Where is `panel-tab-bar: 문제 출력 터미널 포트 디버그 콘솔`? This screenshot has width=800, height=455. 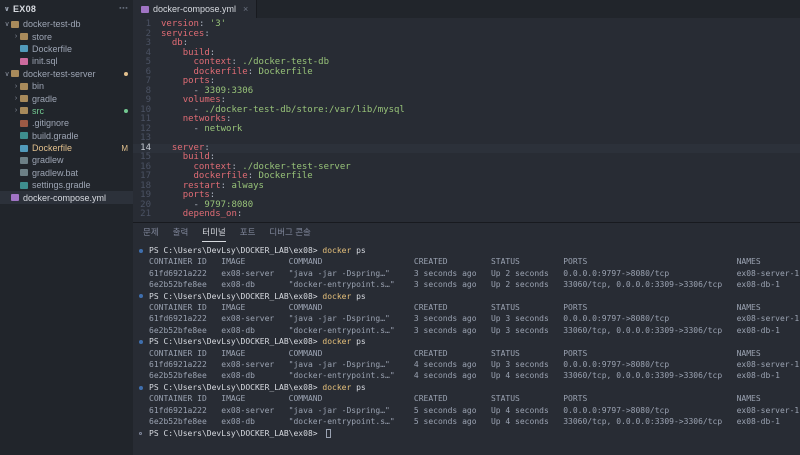 panel-tab-bar: 문제 출력 터미널 포트 디버그 콘솔 is located at coordinates (466, 232).